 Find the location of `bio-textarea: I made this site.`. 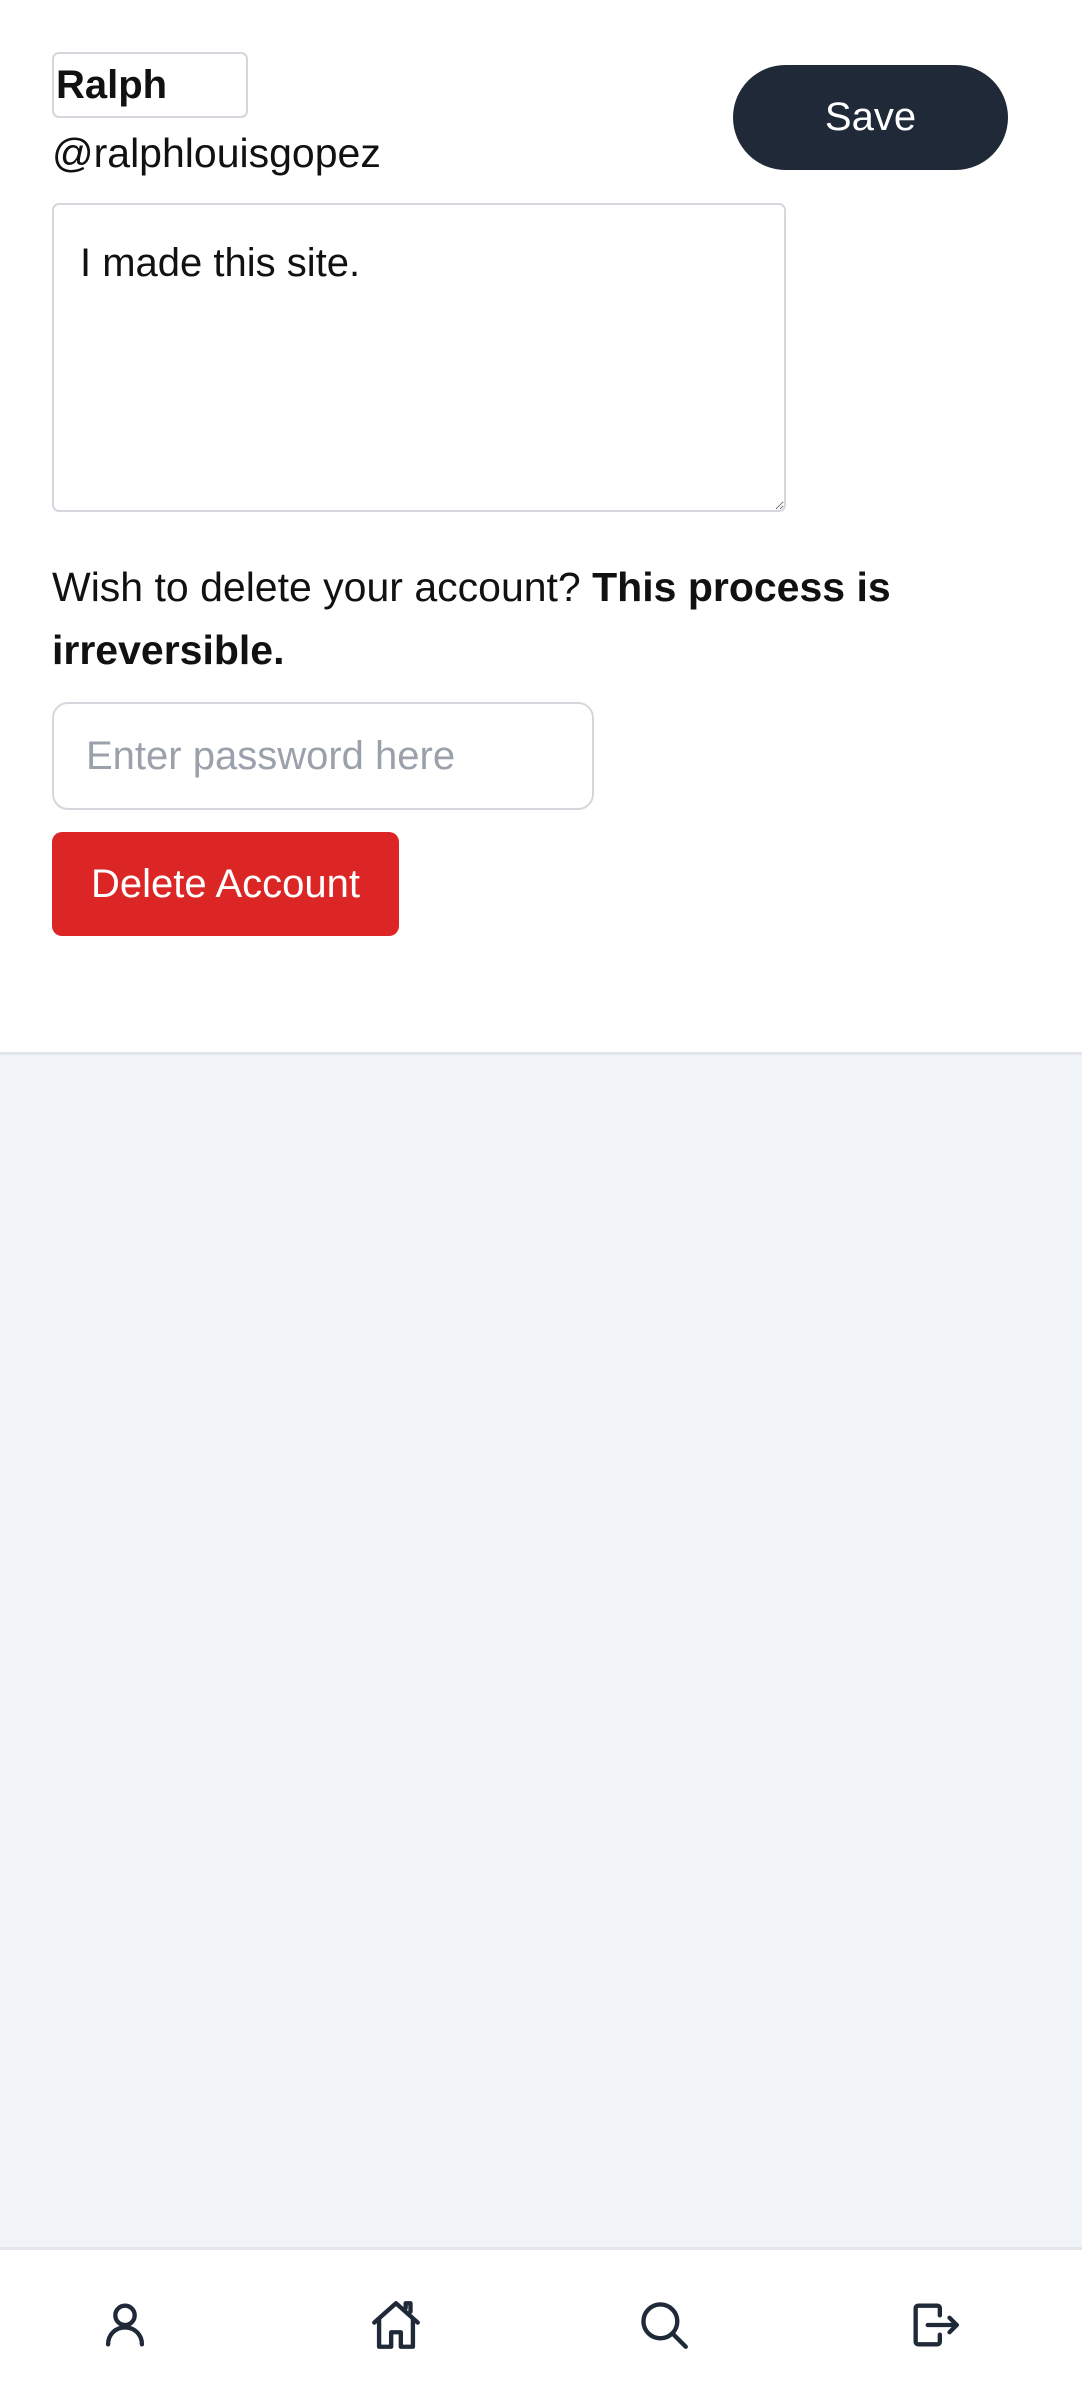

bio-textarea: I made this site. is located at coordinates (419, 357).